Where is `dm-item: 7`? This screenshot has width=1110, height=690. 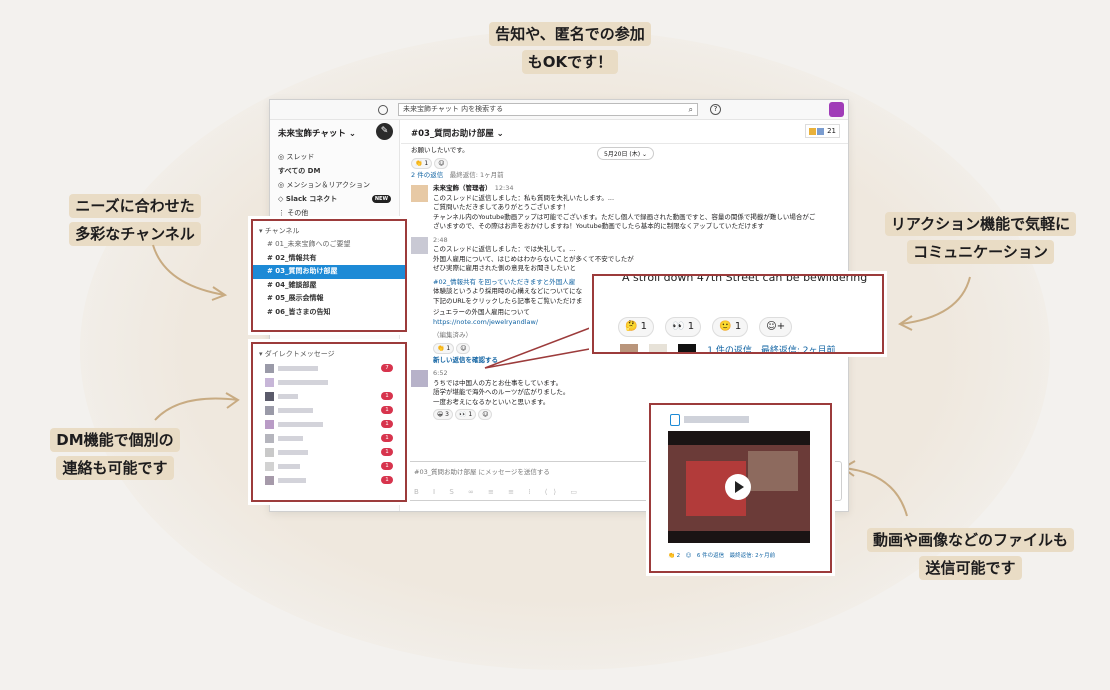 dm-item: 7 is located at coordinates (329, 368).